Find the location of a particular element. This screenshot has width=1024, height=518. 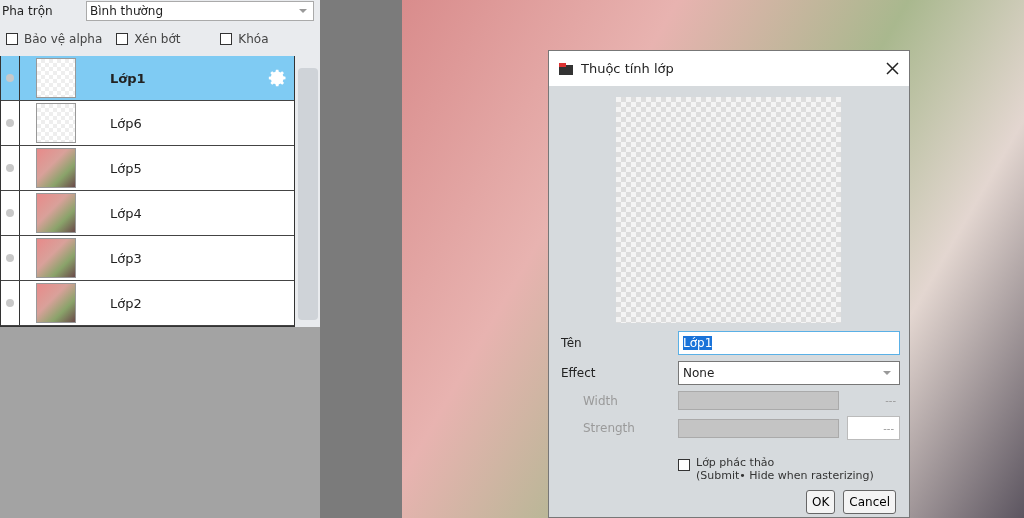

layer-row: Lớp4 is located at coordinates (147, 213).